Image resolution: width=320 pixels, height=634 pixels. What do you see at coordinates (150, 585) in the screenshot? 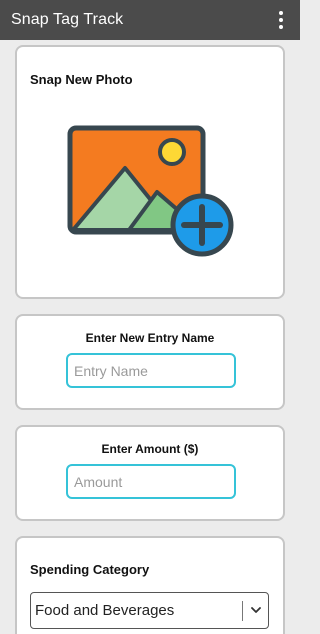
I see `spending-category-card: Spending Category Food and Beverages` at bounding box center [150, 585].